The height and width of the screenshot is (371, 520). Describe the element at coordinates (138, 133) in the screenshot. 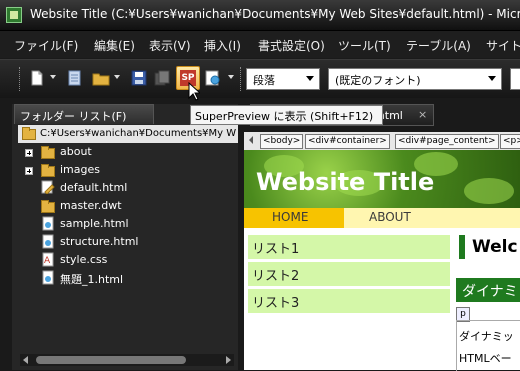

I see `folder-root-path: C:¥Users¥wanichan¥Documents¥My W` at that location.